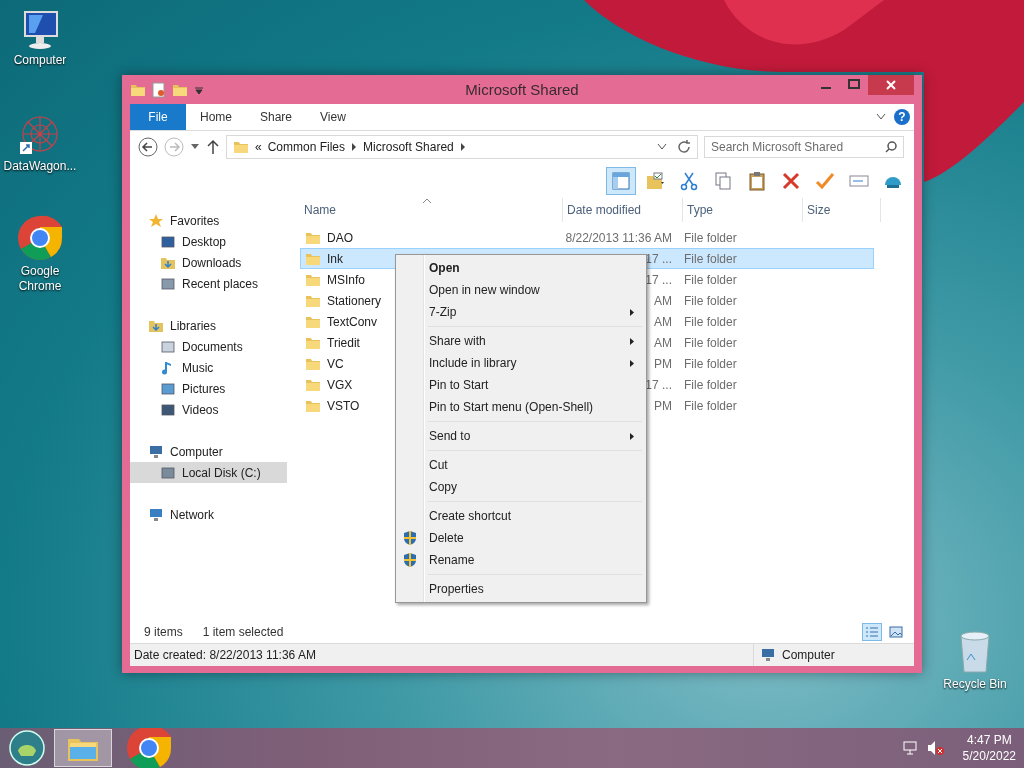 The height and width of the screenshot is (768, 1024). Describe the element at coordinates (808, 655) in the screenshot. I see `location-label: Computer` at that location.